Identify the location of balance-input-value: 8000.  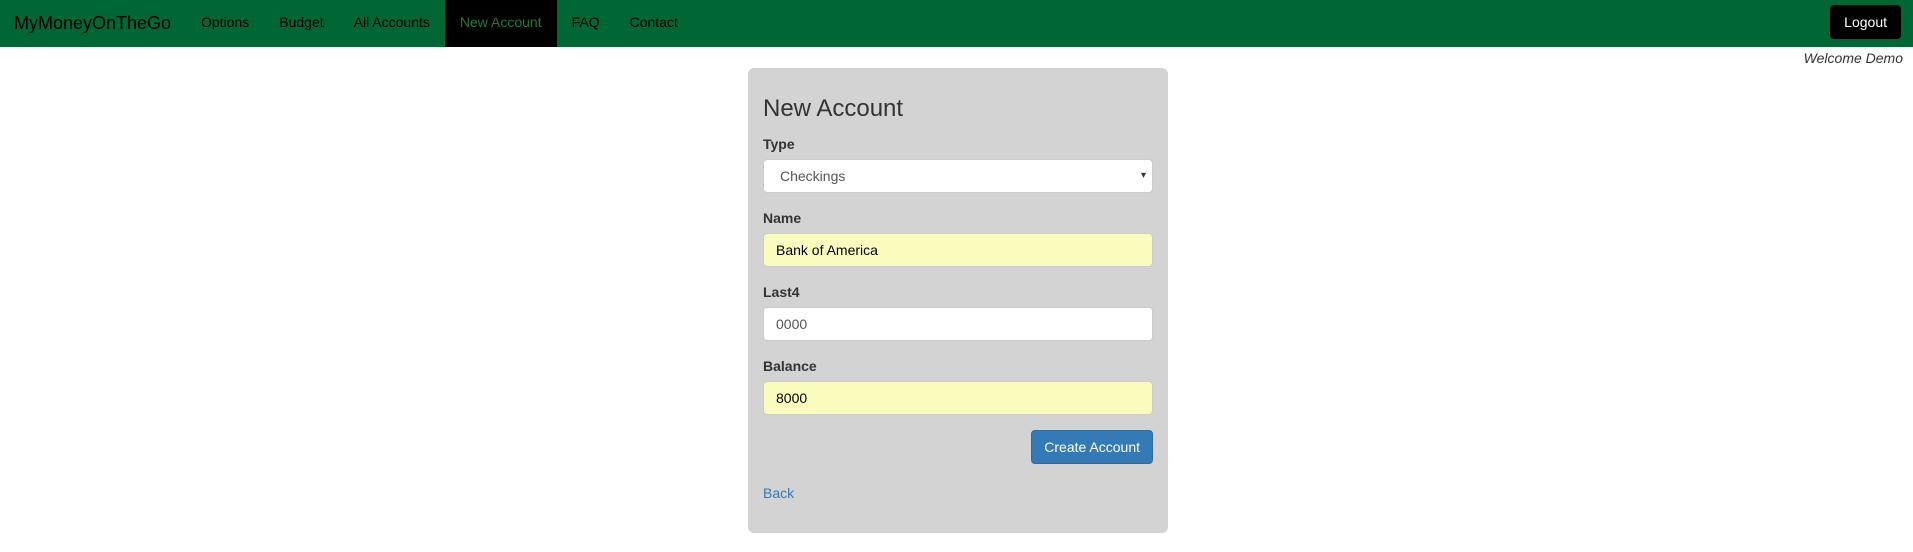
(792, 398).